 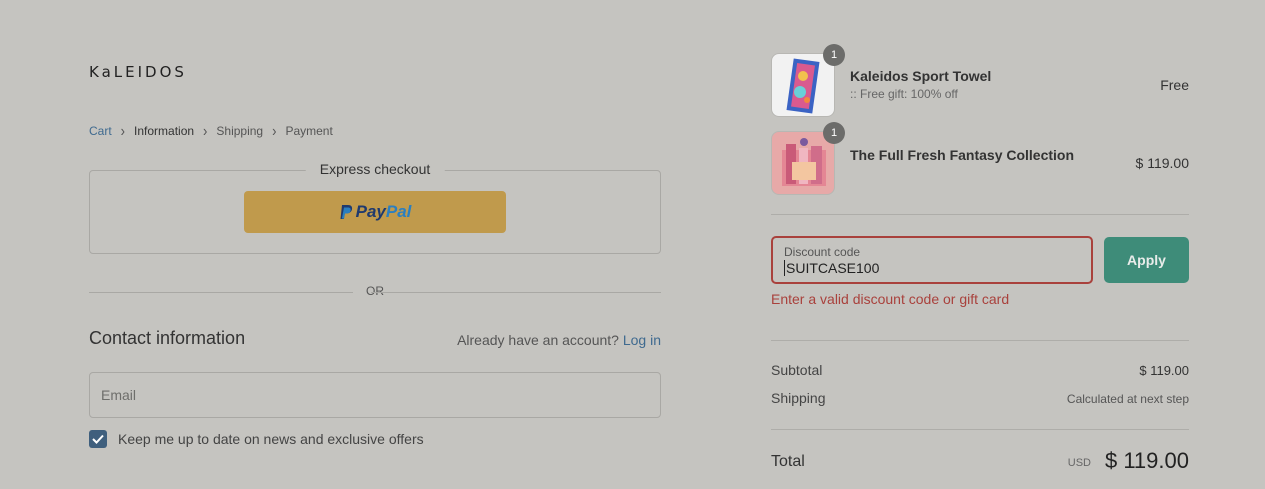 What do you see at coordinates (642, 340) in the screenshot?
I see `login-link: Log in` at bounding box center [642, 340].